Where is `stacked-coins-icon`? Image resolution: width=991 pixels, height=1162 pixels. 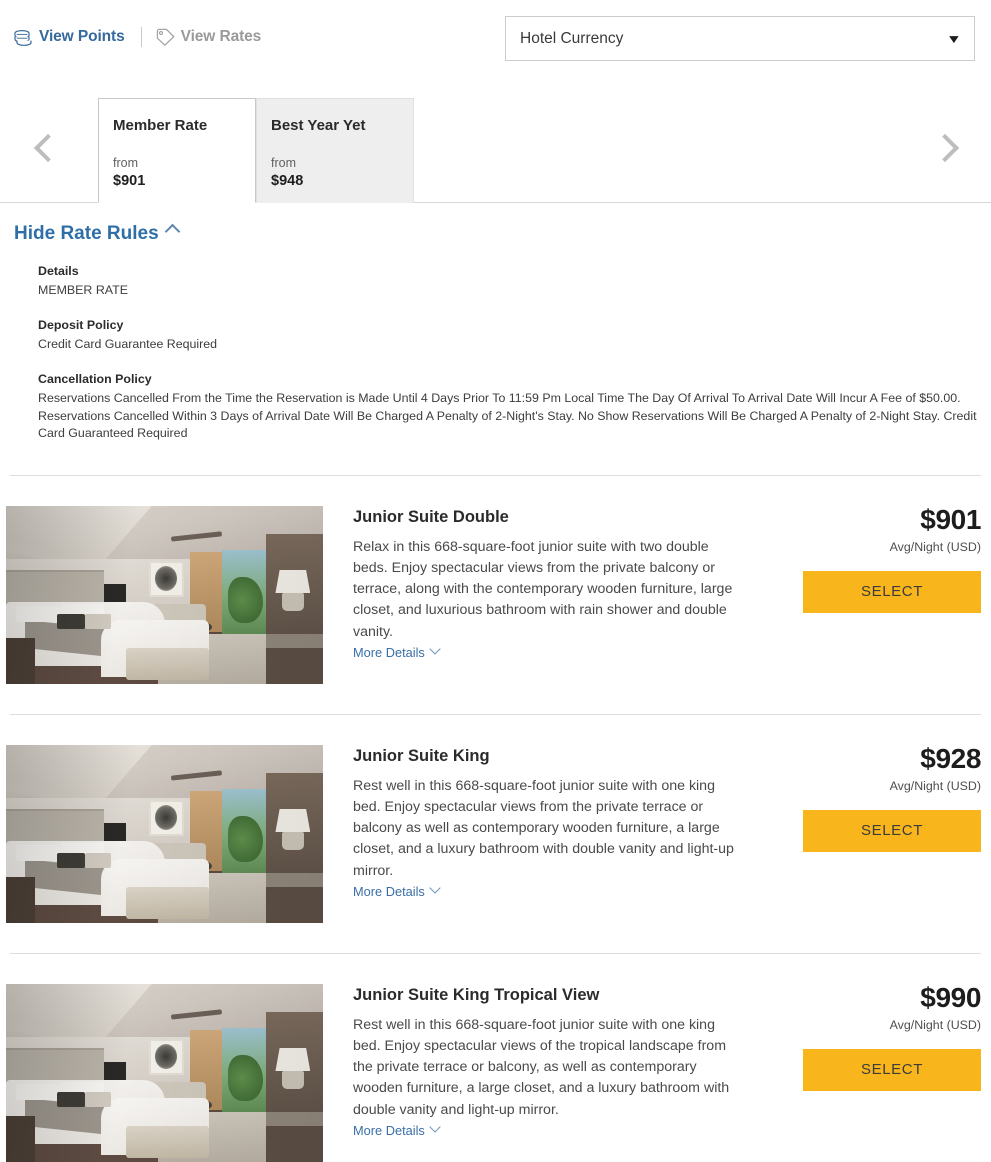 stacked-coins-icon is located at coordinates (23, 37).